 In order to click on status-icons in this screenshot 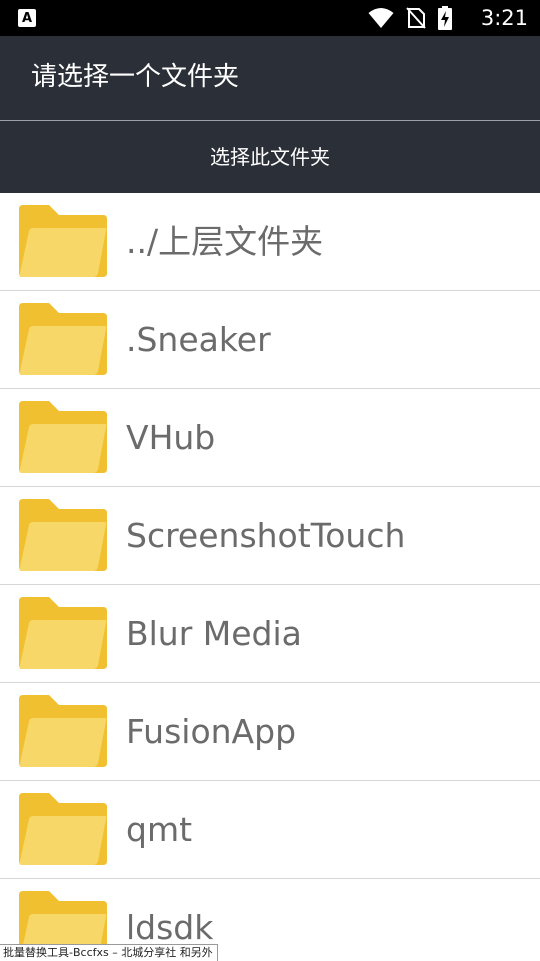, I will do `click(410, 18)`.